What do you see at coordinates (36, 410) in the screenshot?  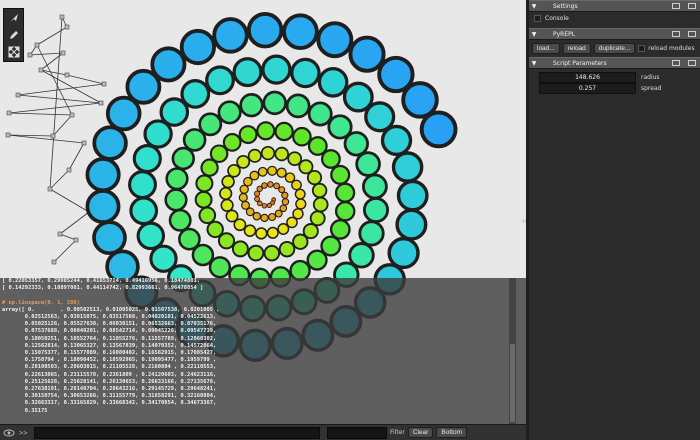 I see `console-line: 0.35175` at bounding box center [36, 410].